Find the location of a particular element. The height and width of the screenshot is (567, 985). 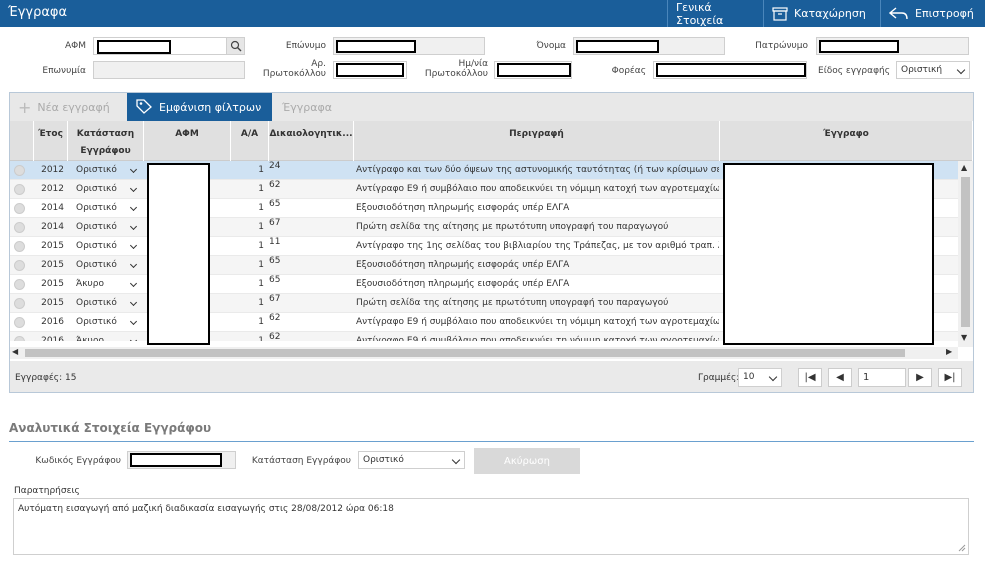

scroll-down-icon: ▼ is located at coordinates (964, 337).